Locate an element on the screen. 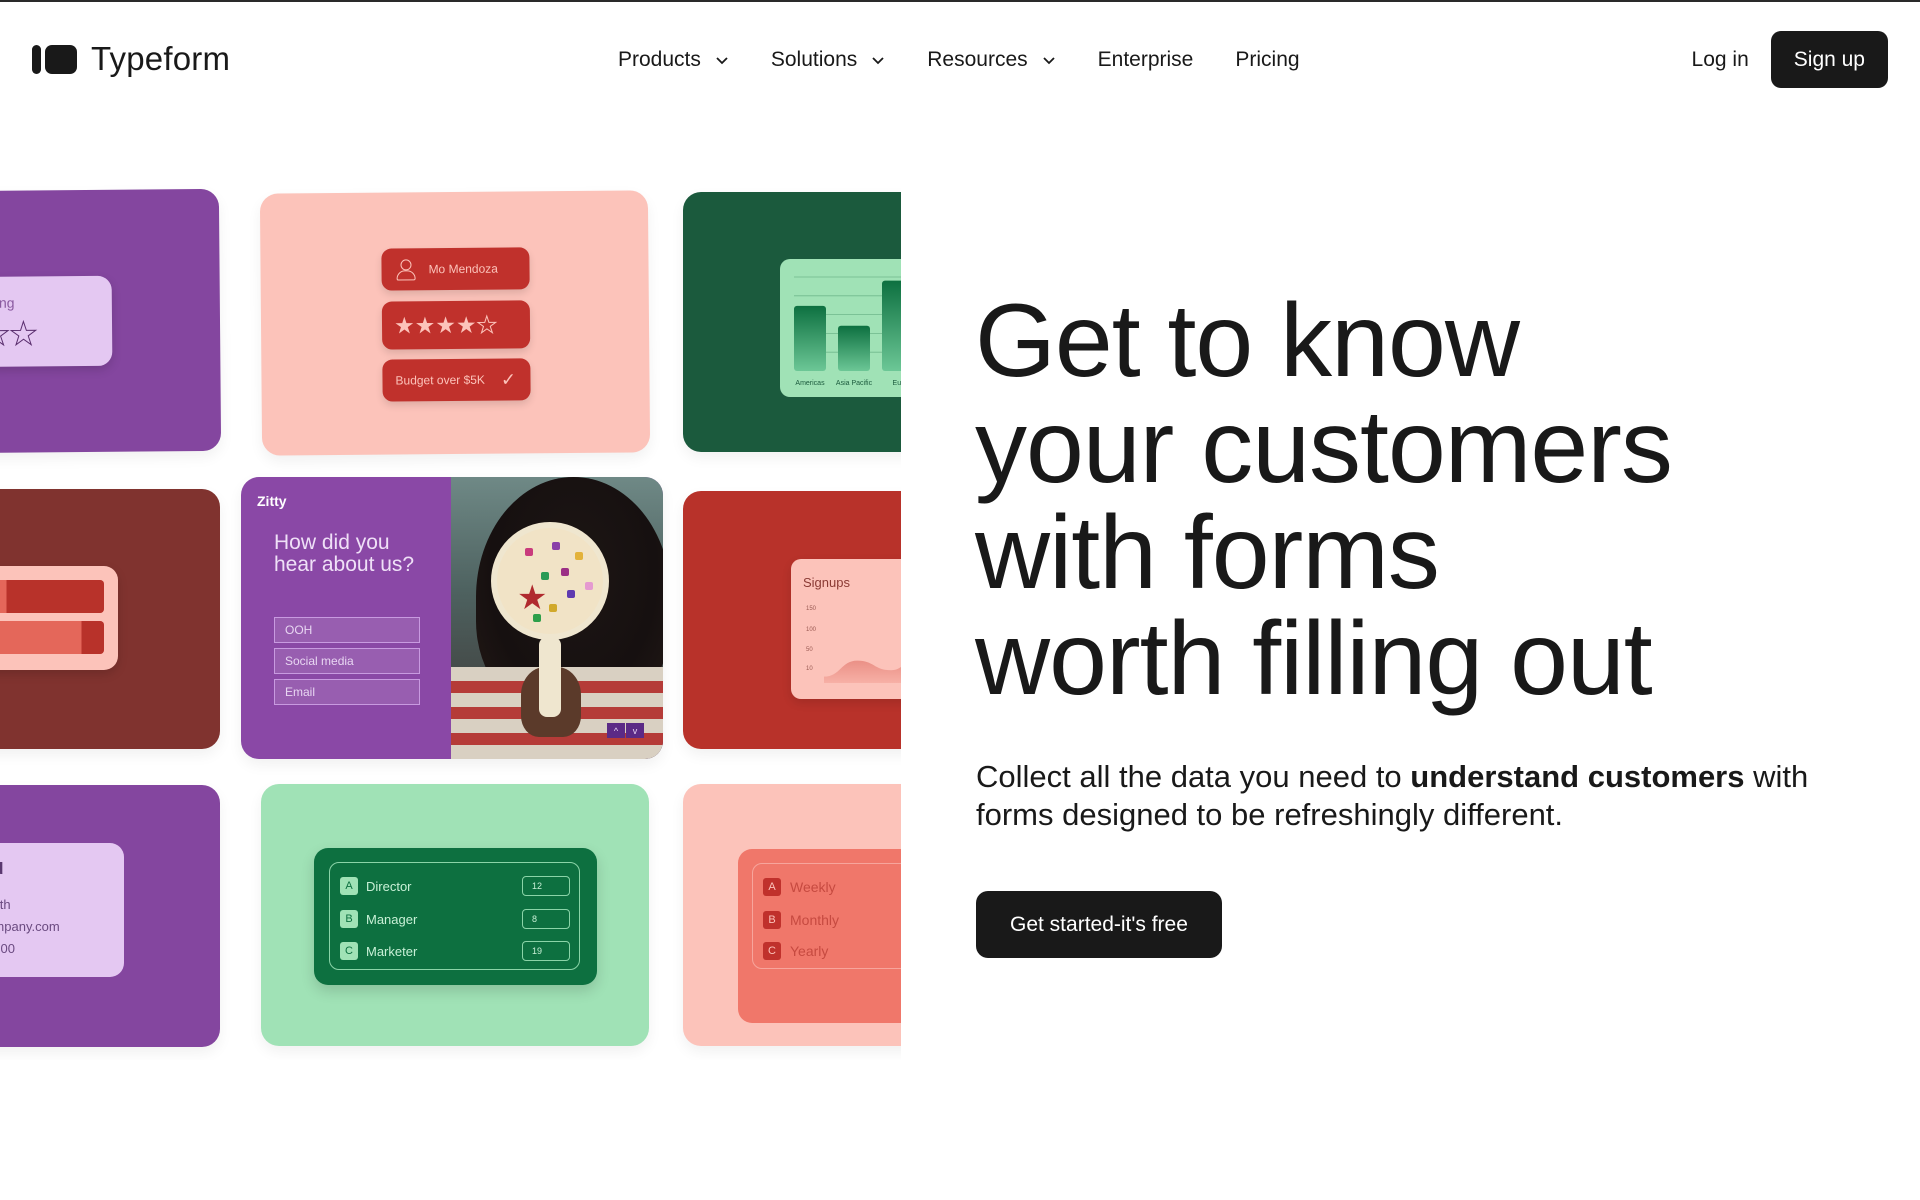  get-started-button: Get started-it's free is located at coordinates (1099, 924).